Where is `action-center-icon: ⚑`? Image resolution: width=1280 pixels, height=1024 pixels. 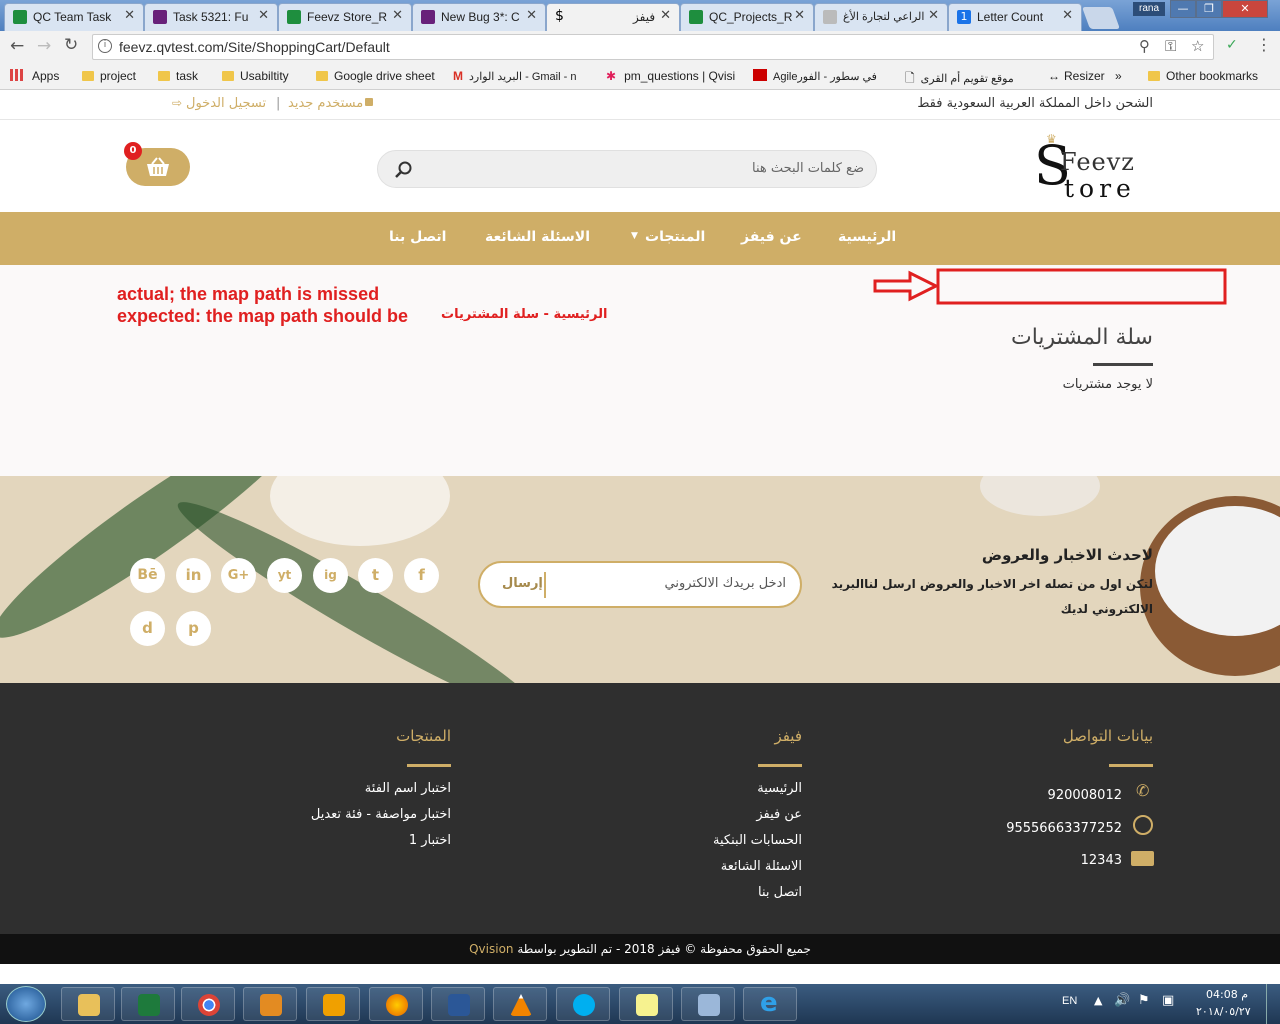 action-center-icon: ⚑ is located at coordinates (1144, 1000).